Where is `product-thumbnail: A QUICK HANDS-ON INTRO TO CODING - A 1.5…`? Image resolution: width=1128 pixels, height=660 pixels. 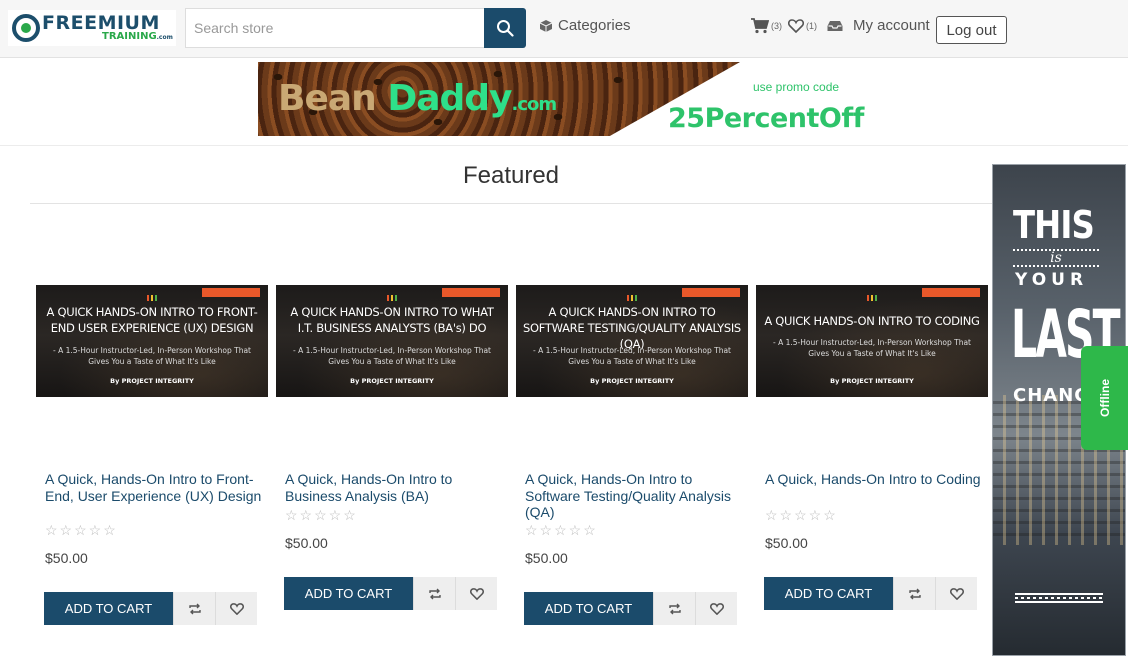
product-thumbnail: A QUICK HANDS-ON INTRO TO CODING - A 1.5… is located at coordinates (872, 341).